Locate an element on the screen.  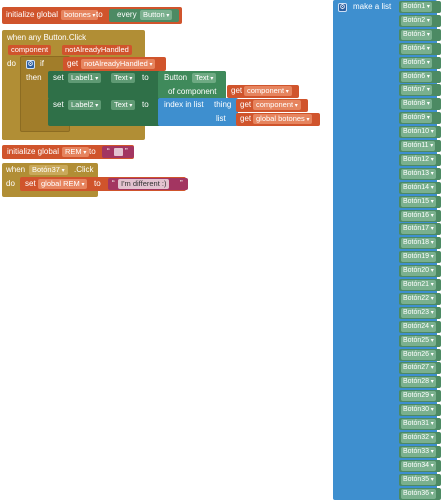
list-item-block: Botón4 is located at coordinates (420, 48).